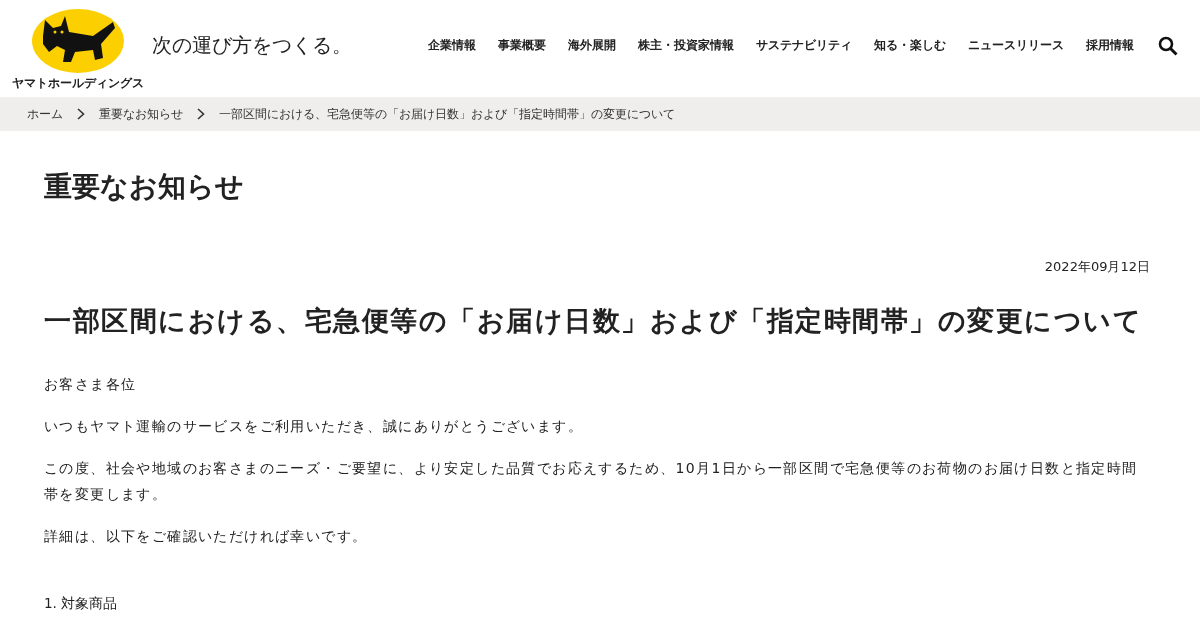 Image resolution: width=1200 pixels, height=630 pixels. What do you see at coordinates (314, 426) in the screenshot?
I see `paragraph: いつもヤマト運輸のサービスをご利用いただき、誠にありがとうございます。` at bounding box center [314, 426].